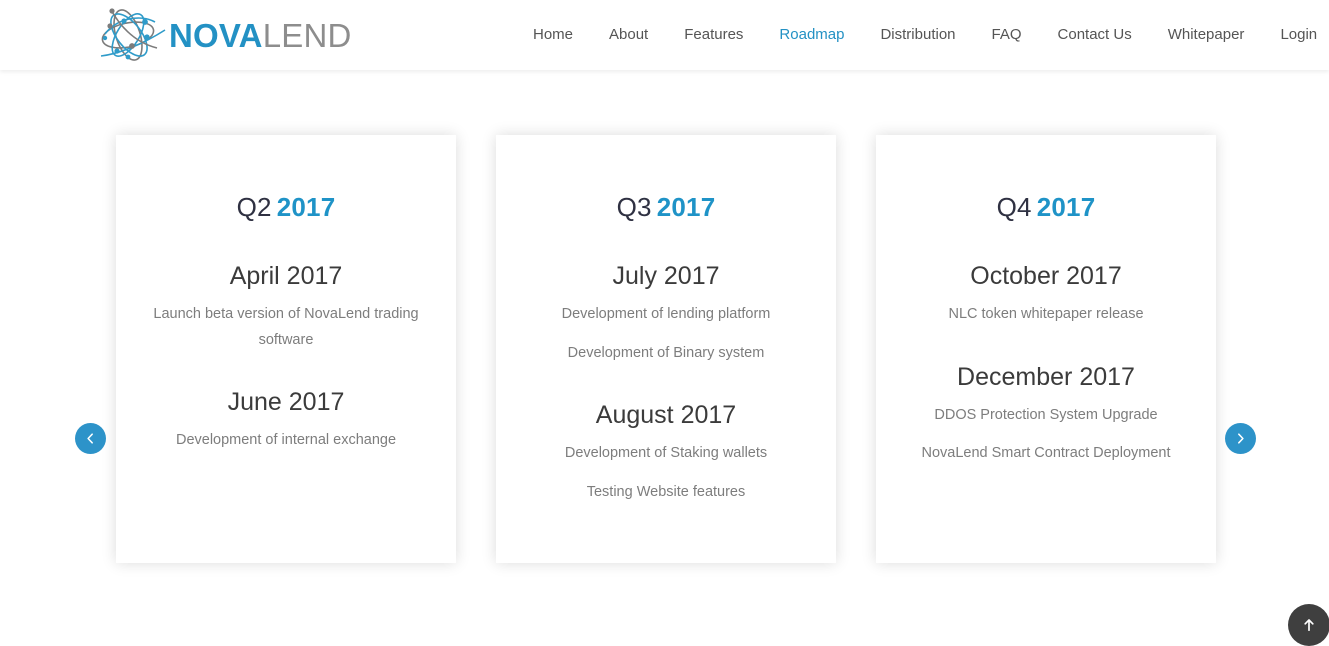  I want to click on brand-wordmark-secondary: LEND, so click(307, 35).